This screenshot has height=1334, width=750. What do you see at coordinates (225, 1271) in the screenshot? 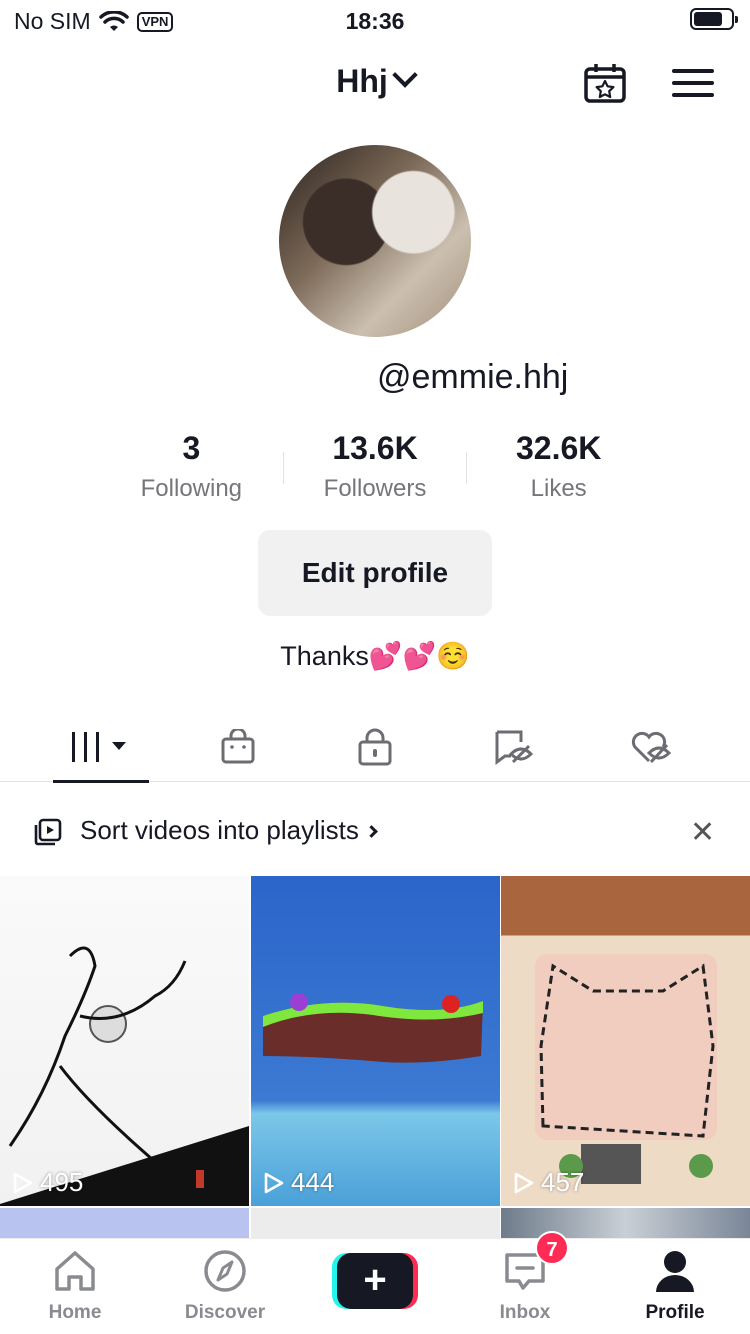
I see `compass-icon` at bounding box center [225, 1271].